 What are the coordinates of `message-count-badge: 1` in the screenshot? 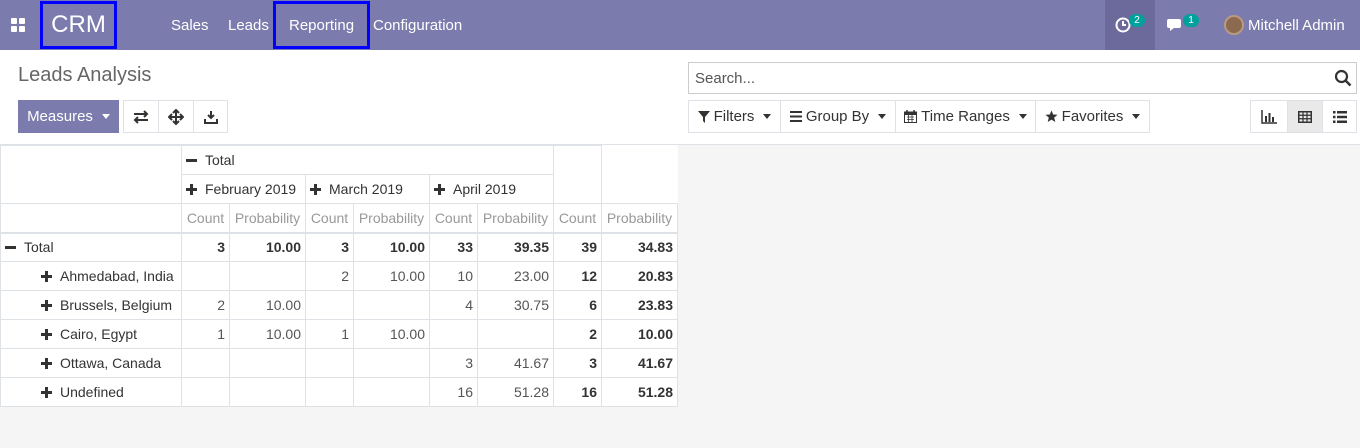 It's located at (1191, 20).